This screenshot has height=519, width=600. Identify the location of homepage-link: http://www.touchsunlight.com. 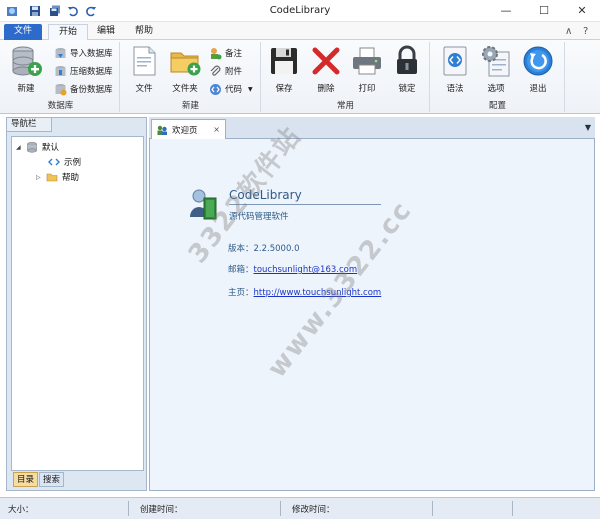
(318, 293).